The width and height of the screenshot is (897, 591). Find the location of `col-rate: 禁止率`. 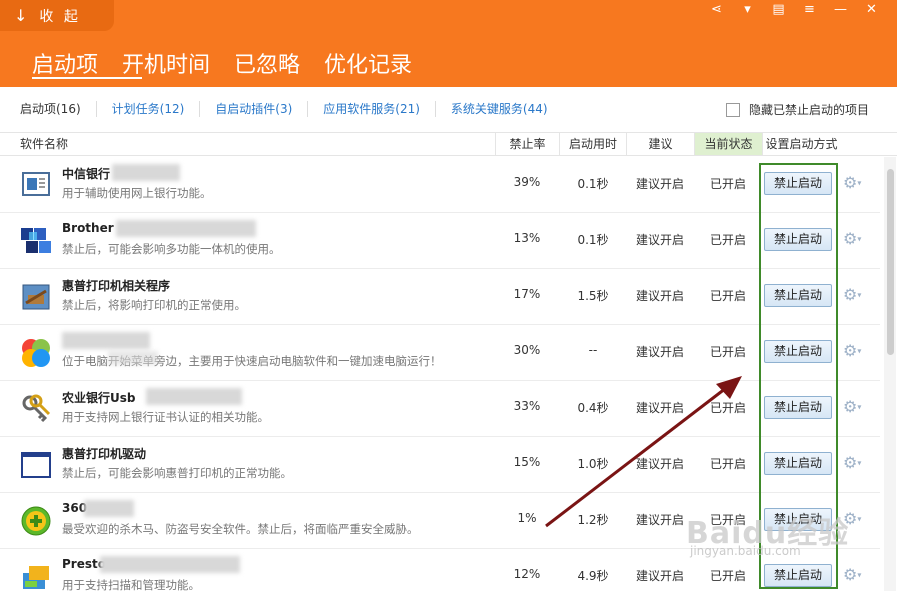

col-rate: 禁止率 is located at coordinates (527, 144).